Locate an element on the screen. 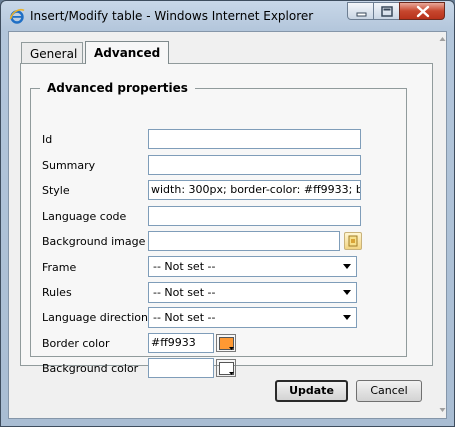 The height and width of the screenshot is (427, 455). language-code-label: Language code is located at coordinates (84, 216).